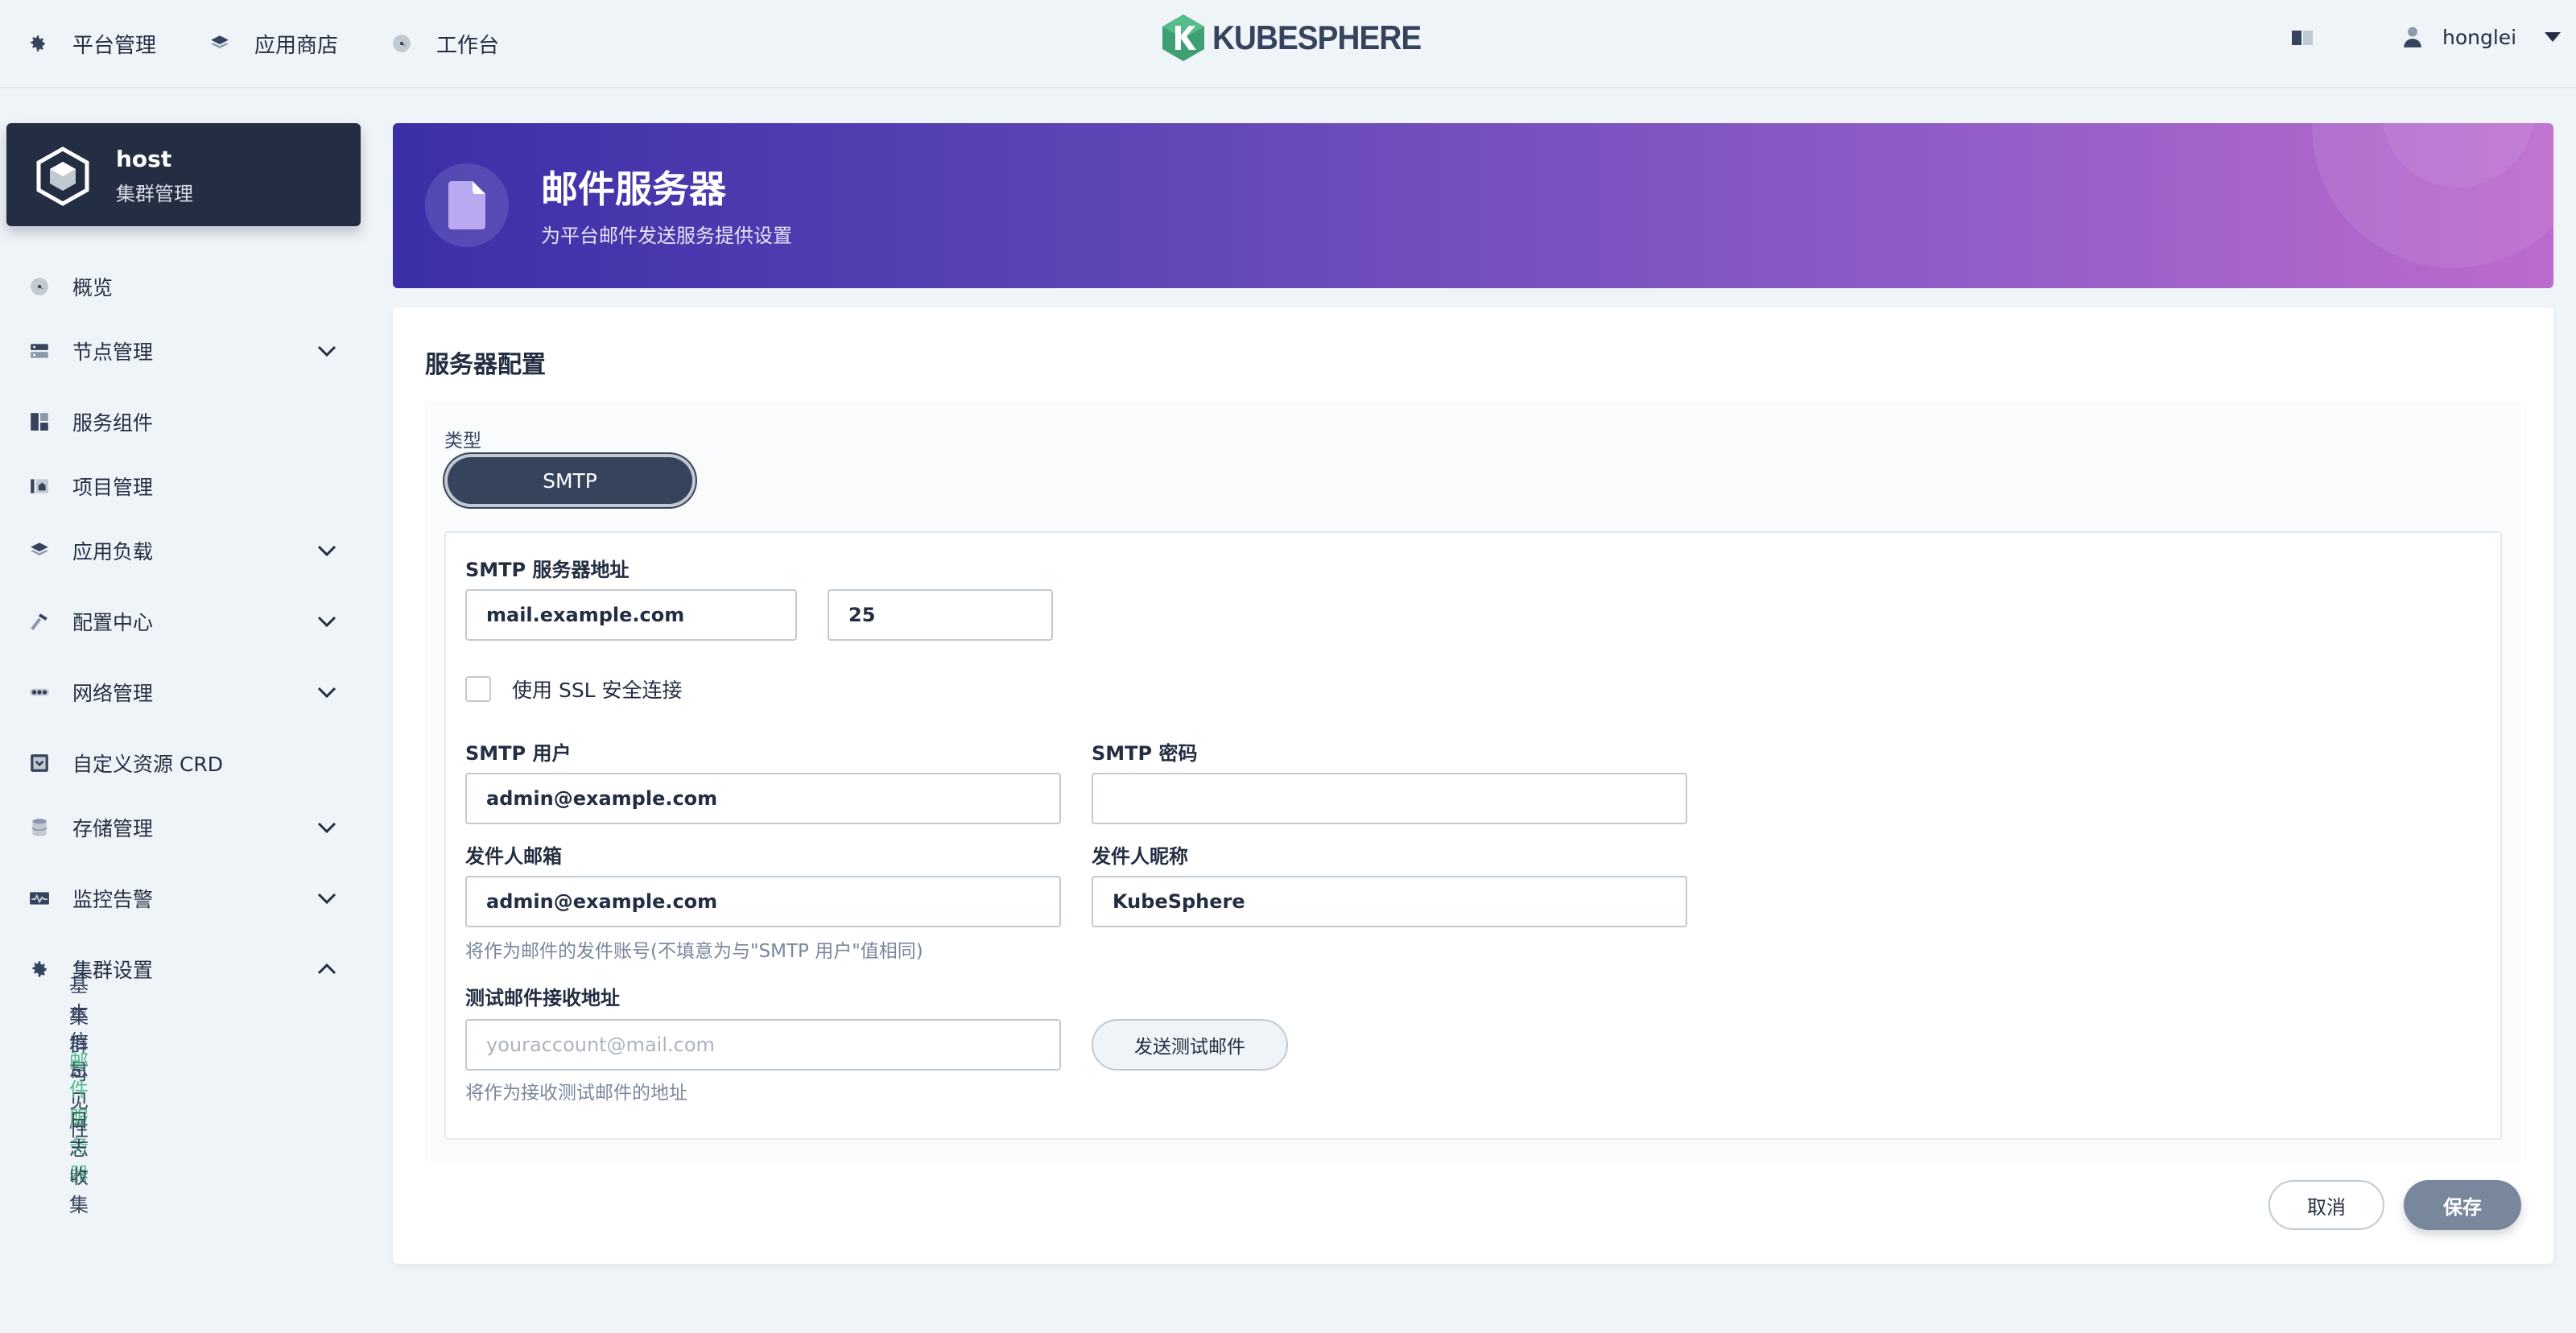  I want to click on kubesphere-logo: KUBESPHERE, so click(1300, 38).